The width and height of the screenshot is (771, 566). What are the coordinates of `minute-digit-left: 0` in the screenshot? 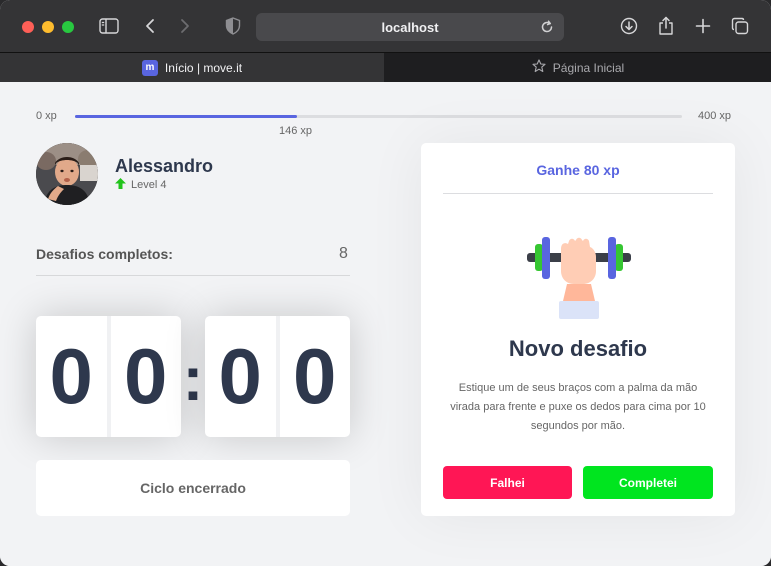 It's located at (71, 376).